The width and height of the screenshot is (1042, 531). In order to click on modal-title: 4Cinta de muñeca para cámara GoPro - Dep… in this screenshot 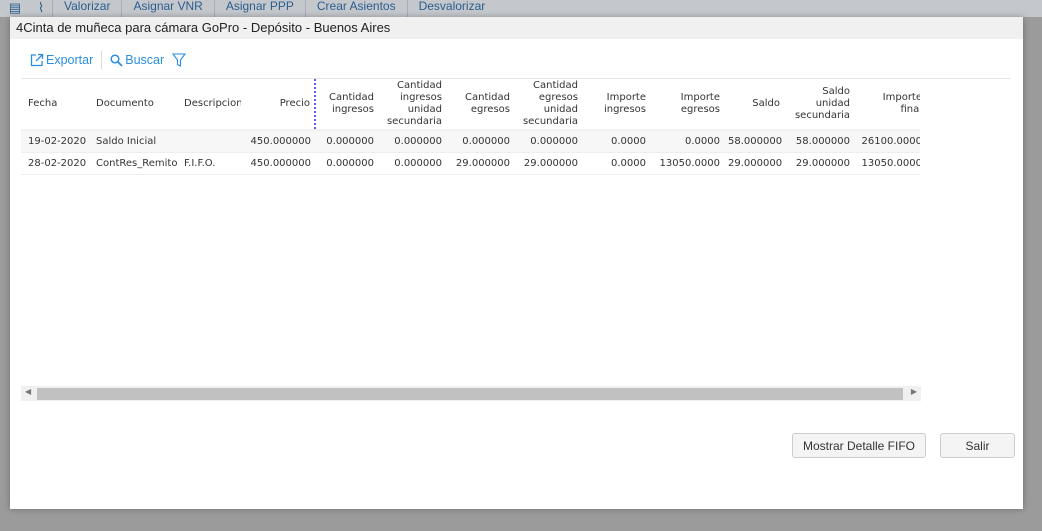, I will do `click(516, 28)`.